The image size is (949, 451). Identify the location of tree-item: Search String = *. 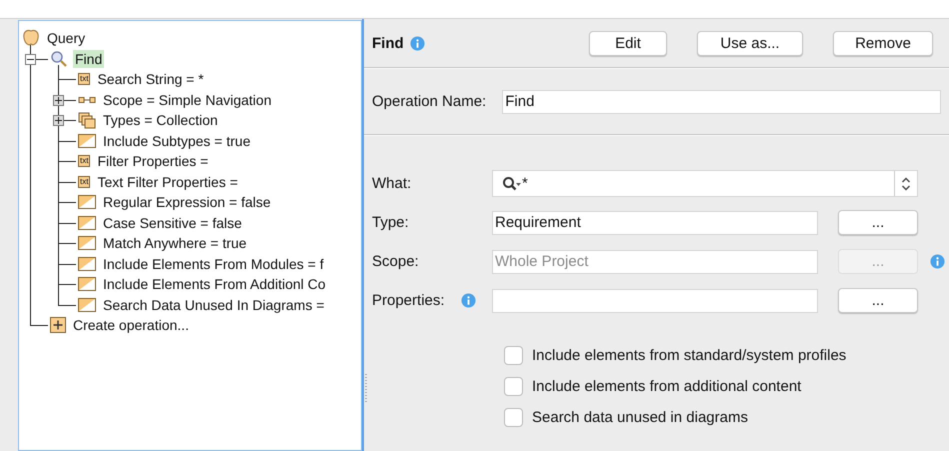
(150, 79).